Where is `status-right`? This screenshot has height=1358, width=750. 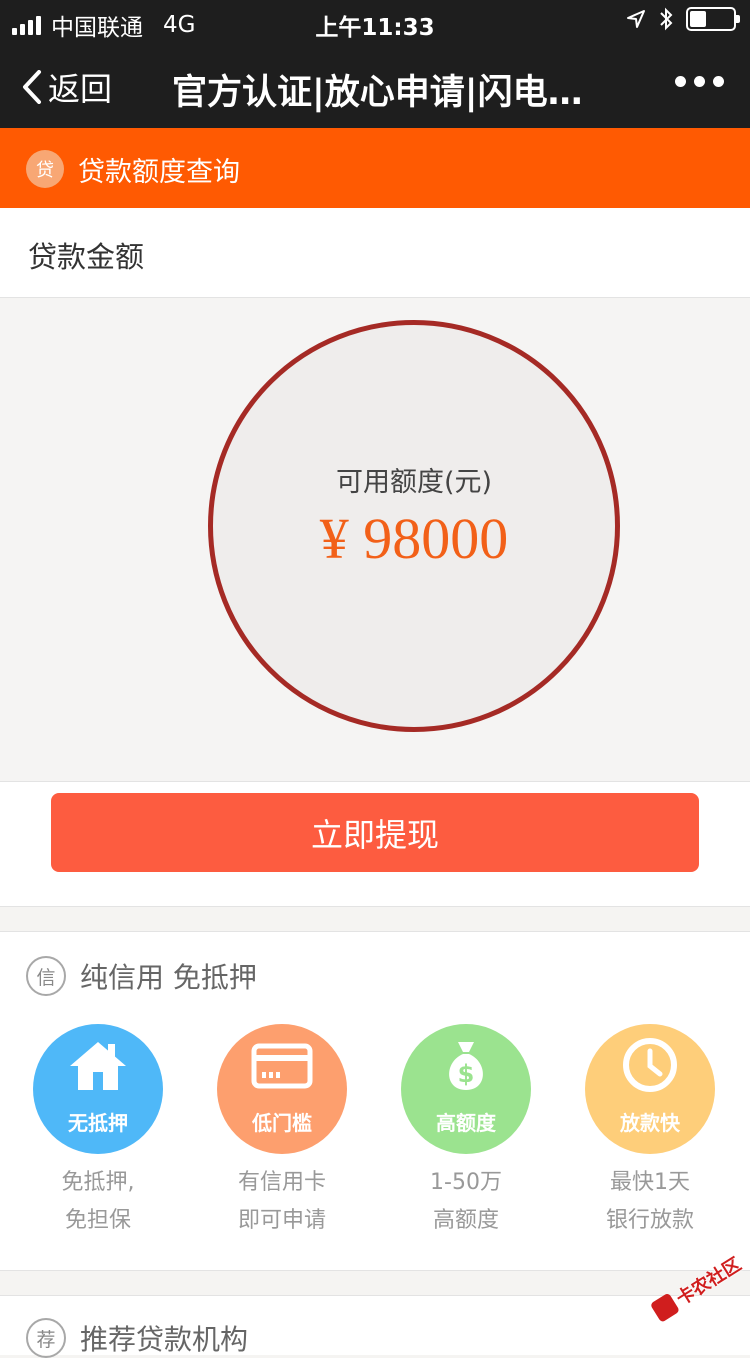
status-right is located at coordinates (683, 19).